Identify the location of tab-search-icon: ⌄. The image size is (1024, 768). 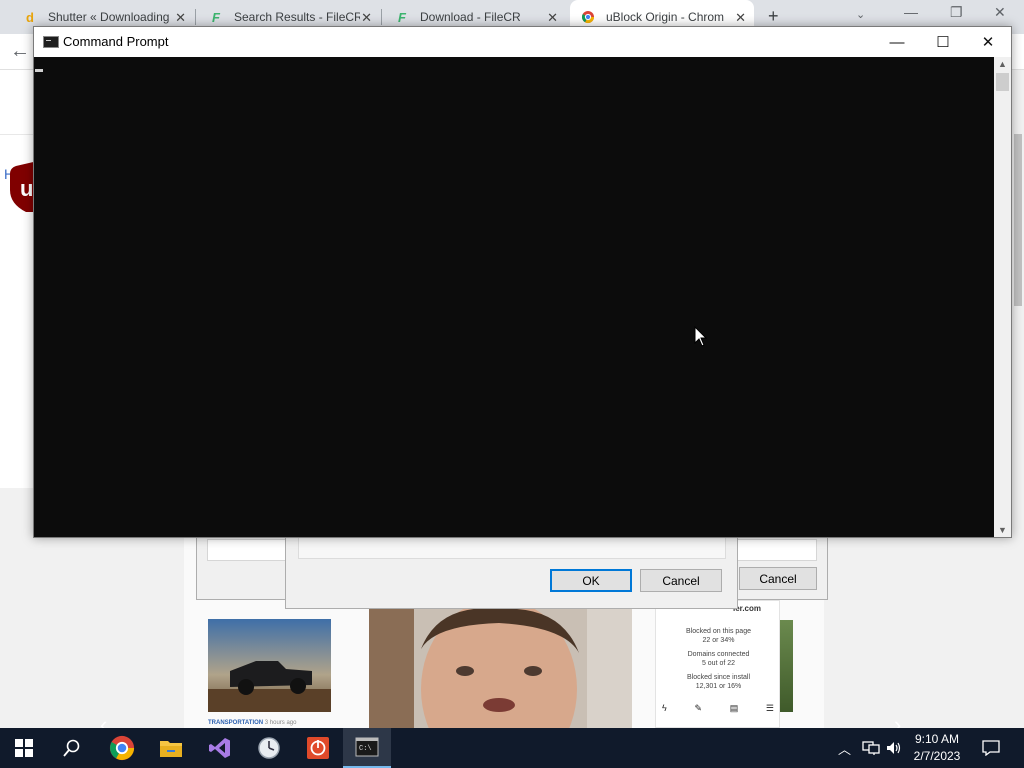
(860, 14).